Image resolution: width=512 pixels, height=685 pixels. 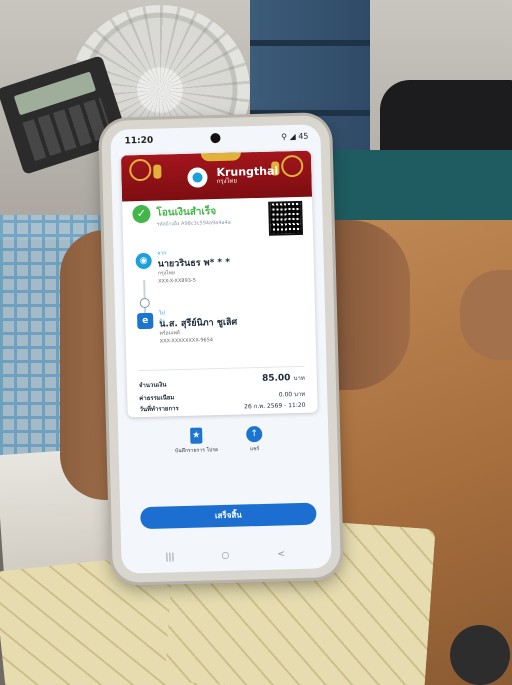 What do you see at coordinates (145, 321) in the screenshot?
I see `promptpay-icon: e` at bounding box center [145, 321].